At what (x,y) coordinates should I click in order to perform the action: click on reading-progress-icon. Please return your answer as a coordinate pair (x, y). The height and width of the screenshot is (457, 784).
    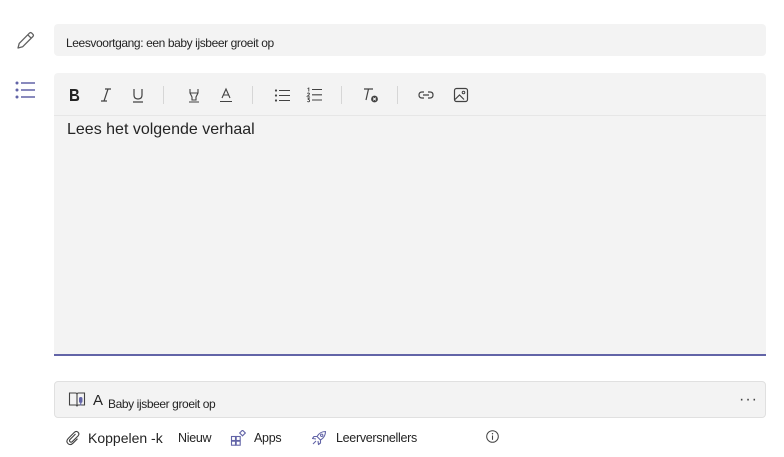
    Looking at the image, I should click on (77, 400).